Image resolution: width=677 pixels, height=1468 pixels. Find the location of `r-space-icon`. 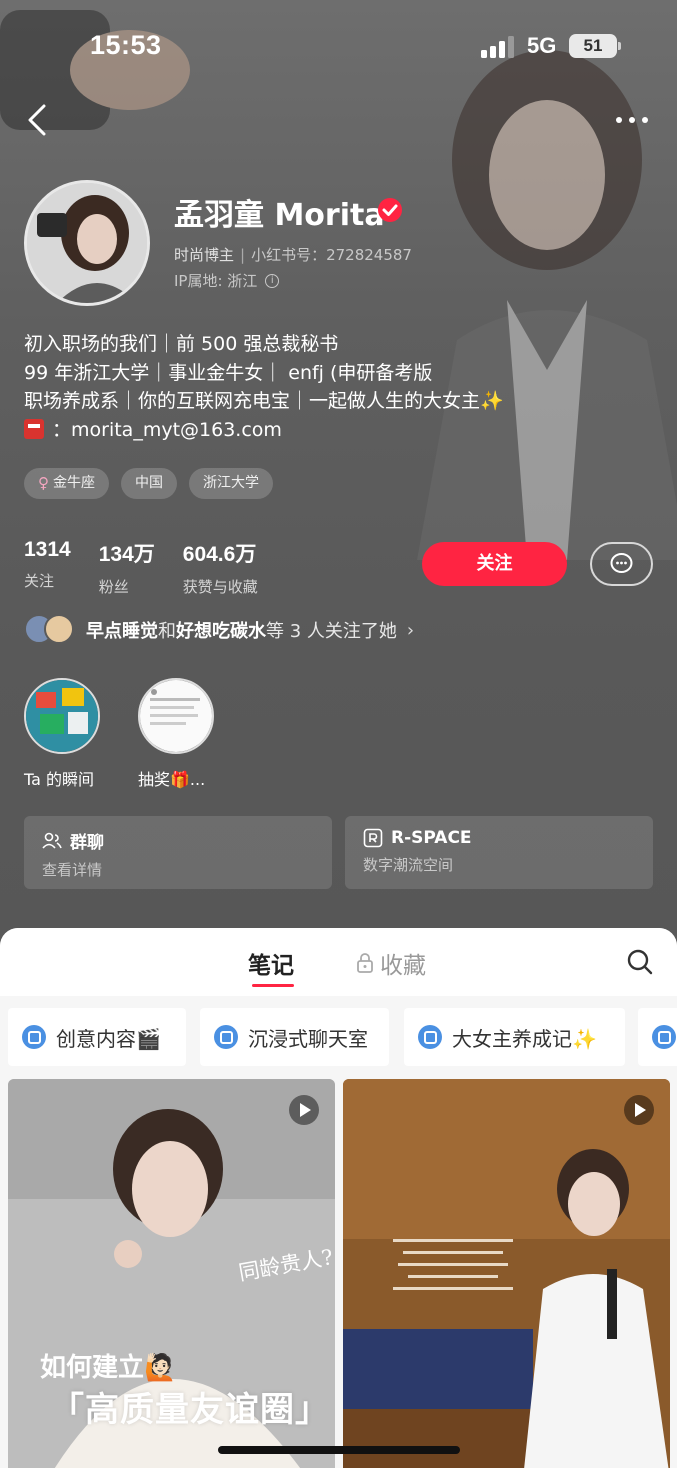

r-space-icon is located at coordinates (373, 838).